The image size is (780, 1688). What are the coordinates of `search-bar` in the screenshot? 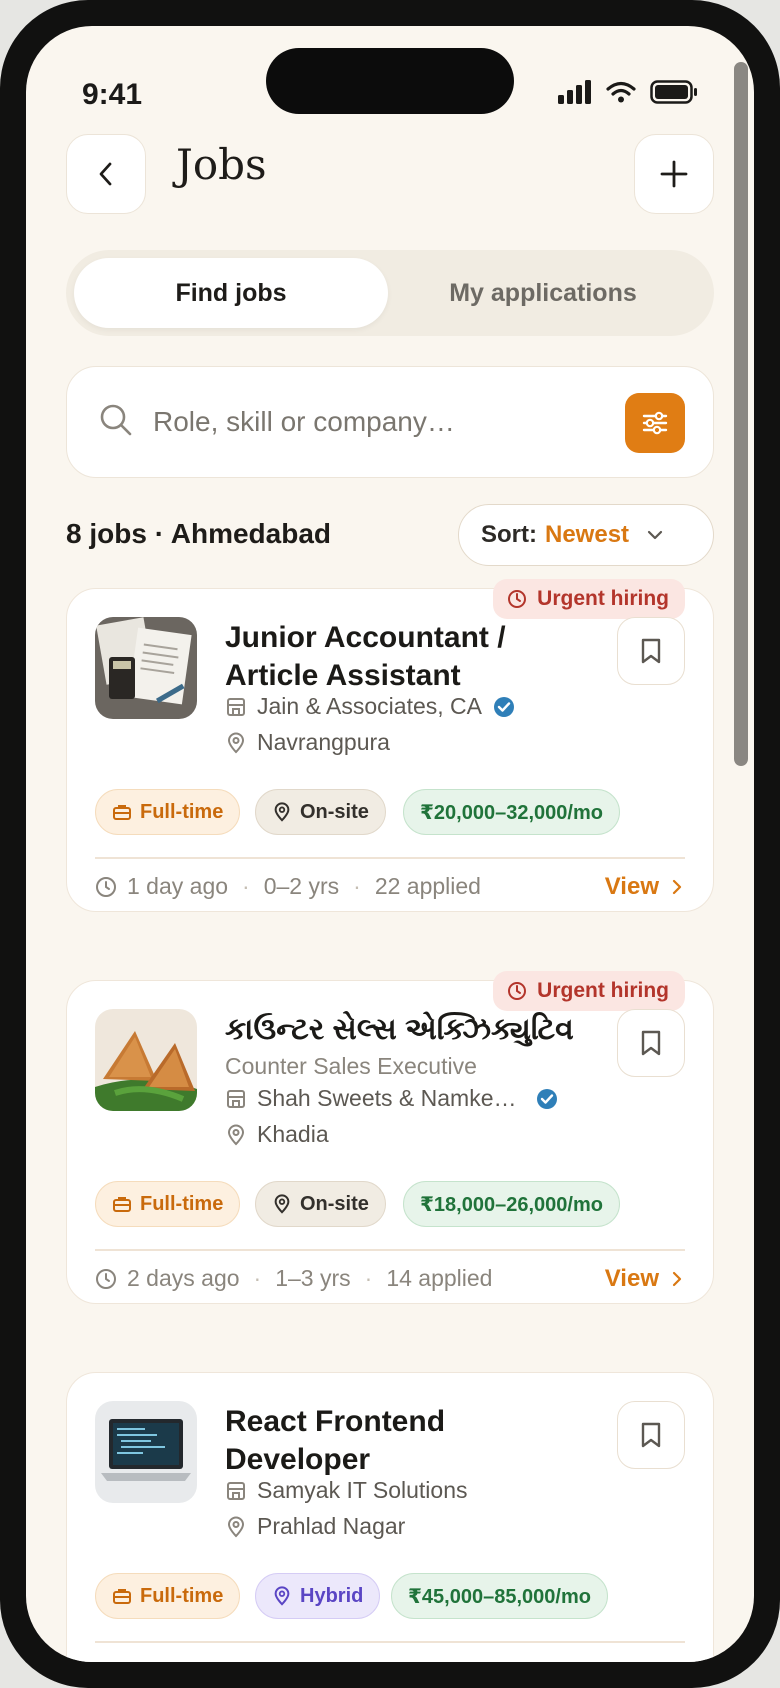 It's located at (390, 422).